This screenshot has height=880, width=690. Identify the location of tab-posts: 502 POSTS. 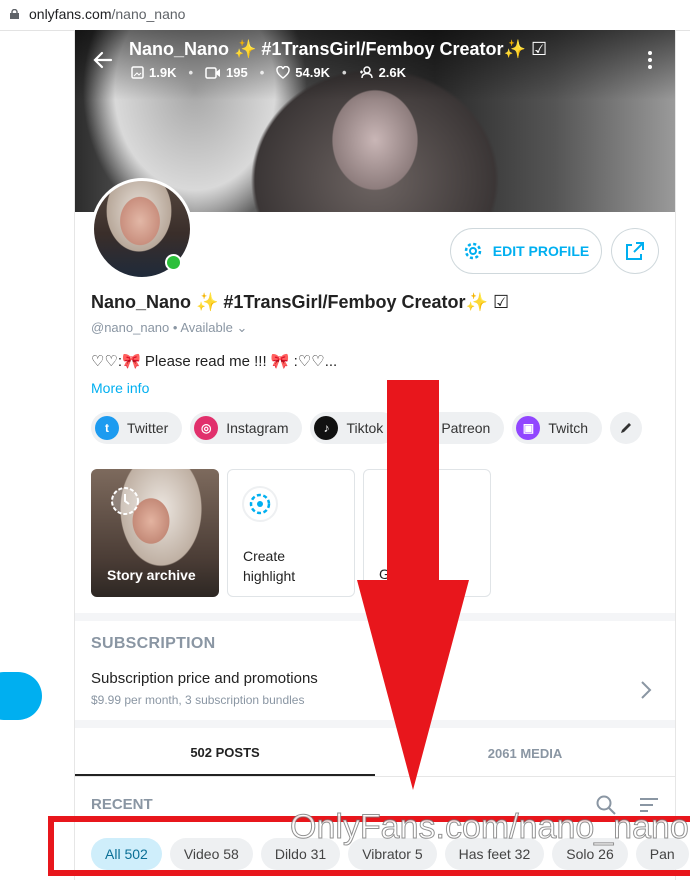
(225, 753).